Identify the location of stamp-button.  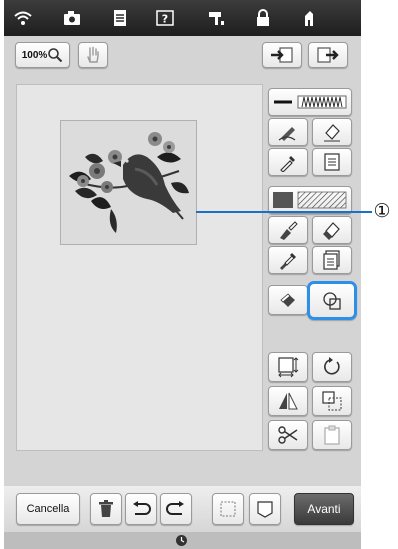
(288, 300).